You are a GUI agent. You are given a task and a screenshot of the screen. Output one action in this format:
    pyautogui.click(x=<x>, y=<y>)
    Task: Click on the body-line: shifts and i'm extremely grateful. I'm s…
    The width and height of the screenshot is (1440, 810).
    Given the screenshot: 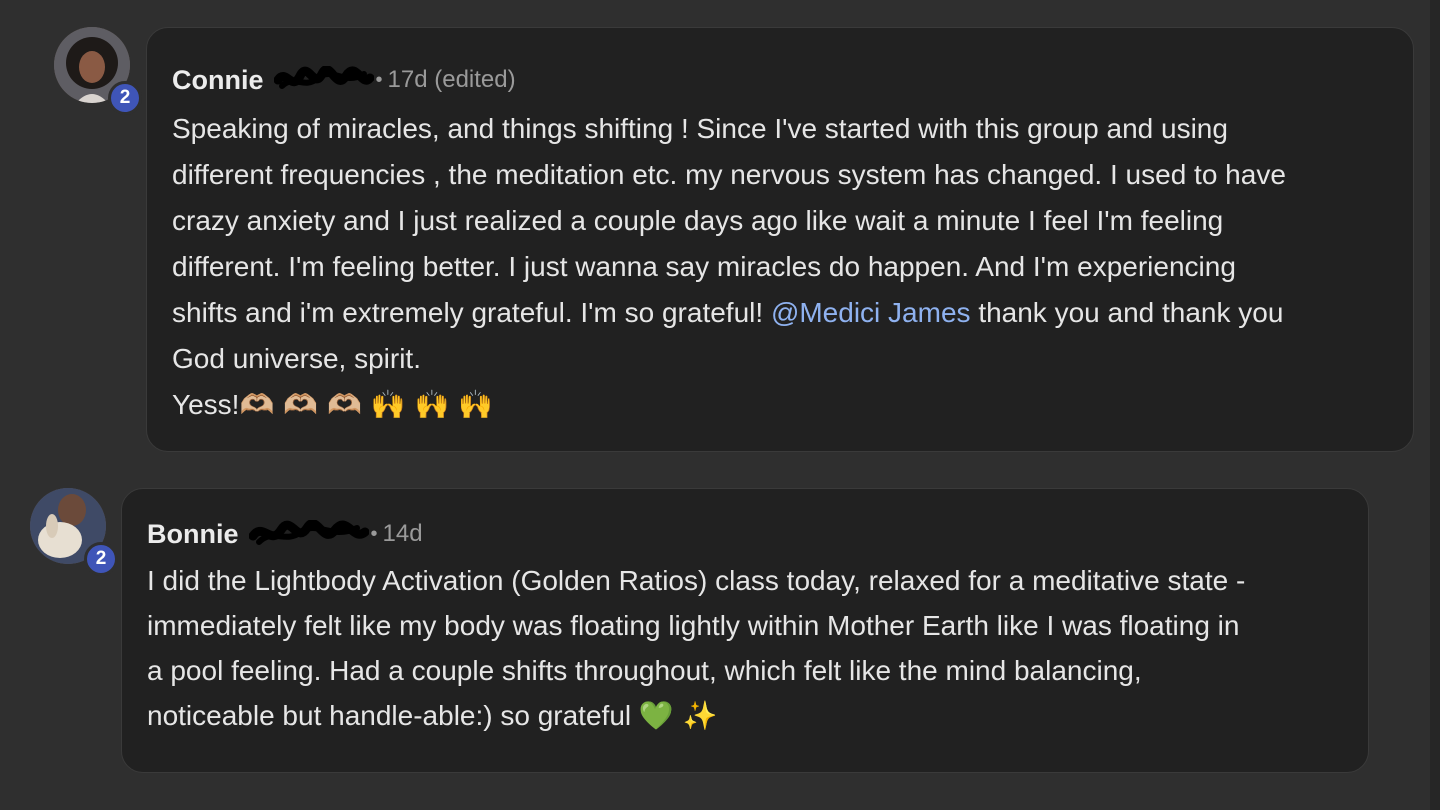 What is the action you would take?
    pyautogui.click(x=779, y=313)
    